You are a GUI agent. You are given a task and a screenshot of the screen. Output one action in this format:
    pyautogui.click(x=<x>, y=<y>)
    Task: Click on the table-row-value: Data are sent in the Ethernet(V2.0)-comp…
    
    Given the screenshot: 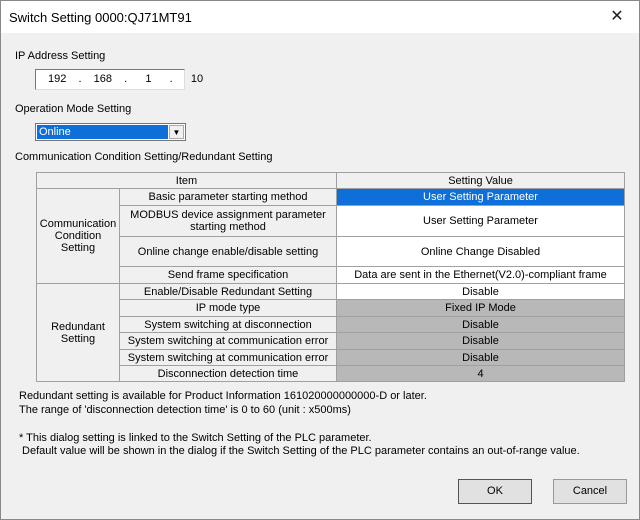 What is the action you would take?
    pyautogui.click(x=480, y=275)
    